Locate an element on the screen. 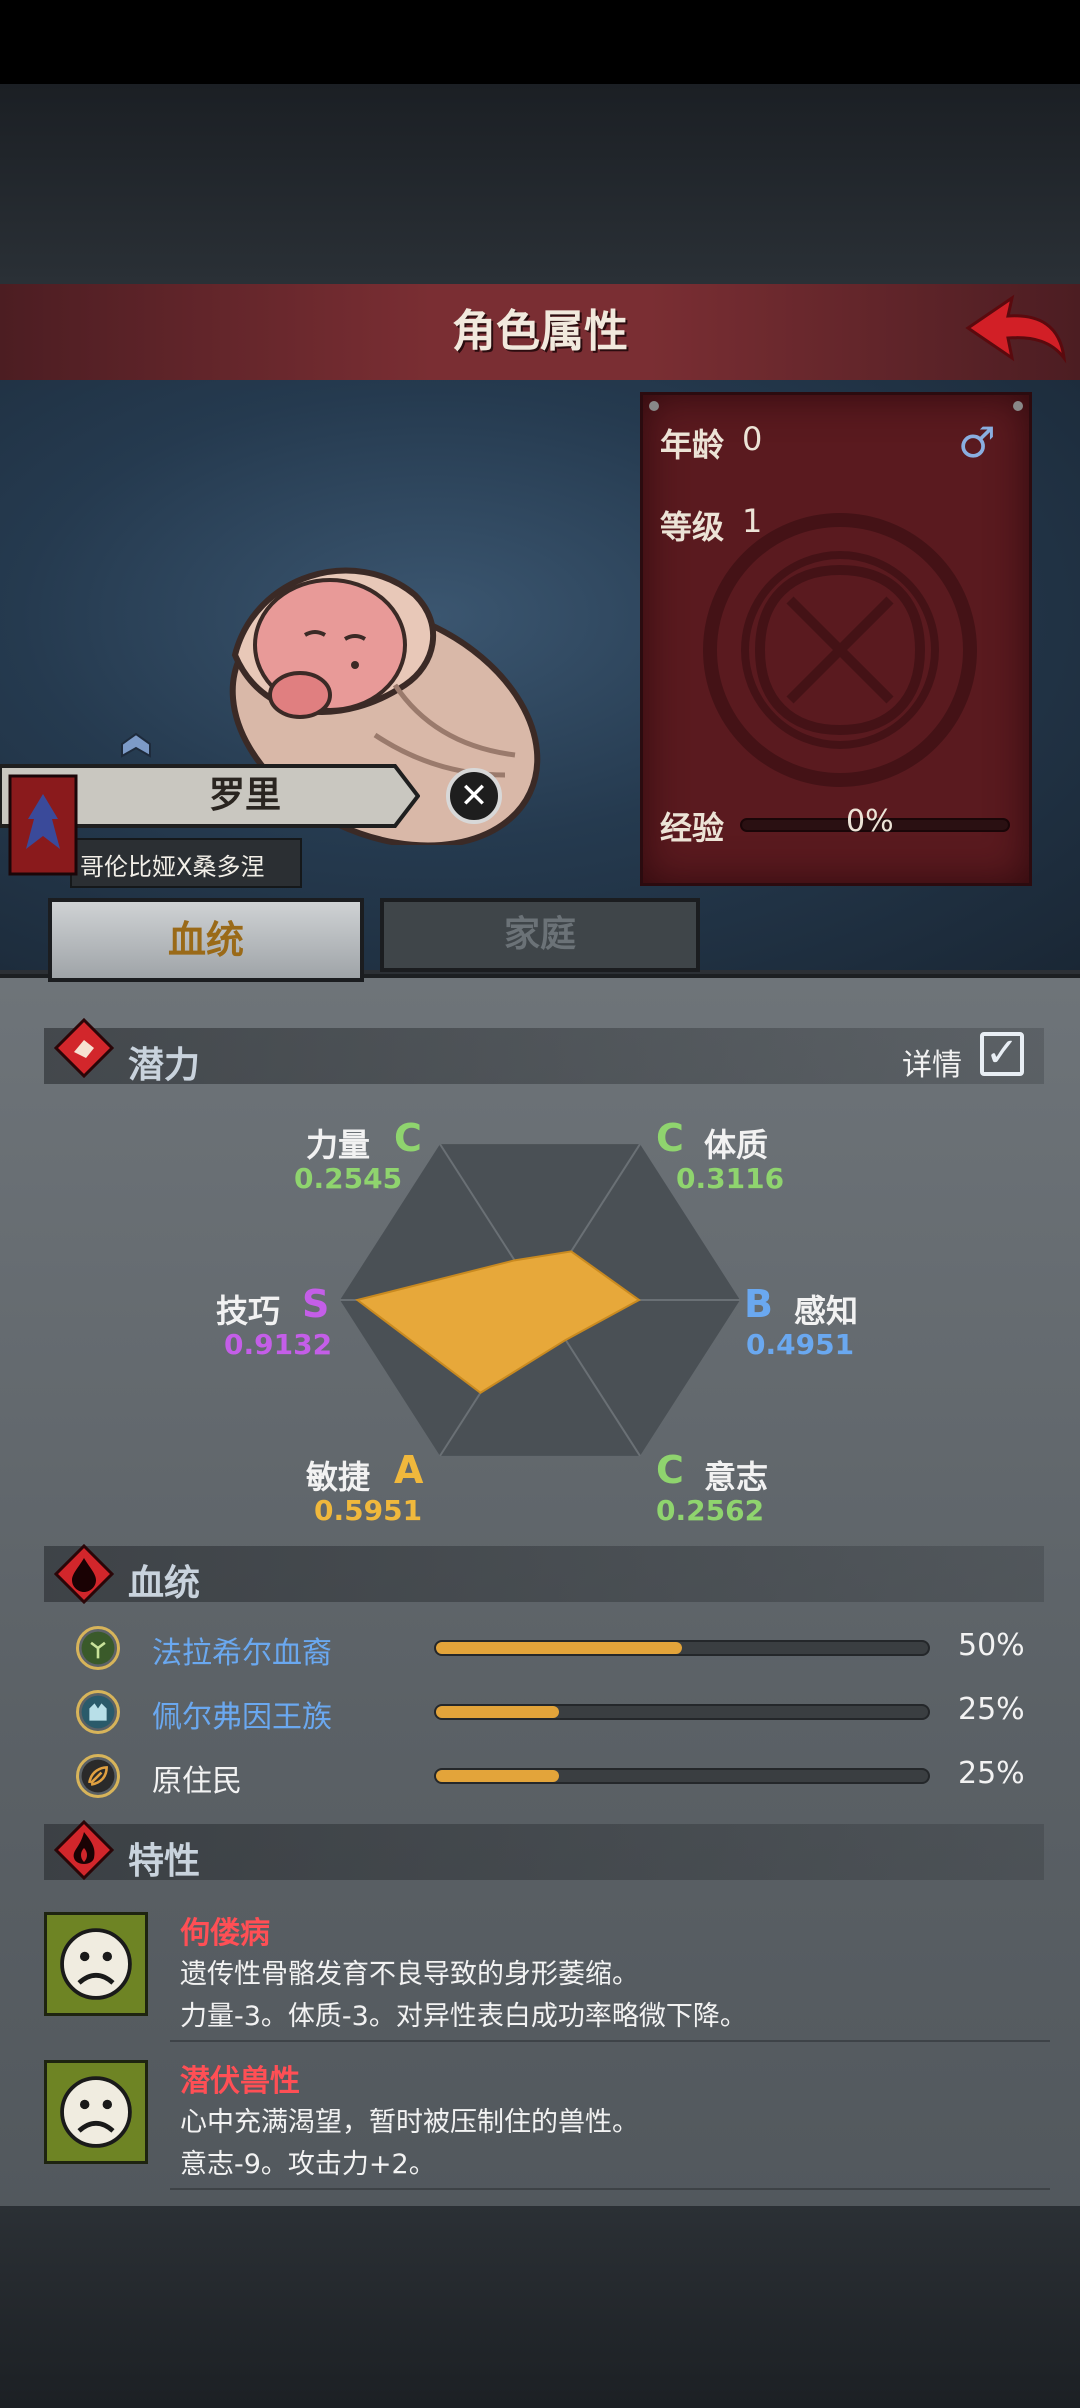 The image size is (1080, 2408). trait-item: 潜伏兽性 心中充满渴望，暂时被压制住的兽性。 意志-9。攻击力+2。 is located at coordinates (540, 2126).